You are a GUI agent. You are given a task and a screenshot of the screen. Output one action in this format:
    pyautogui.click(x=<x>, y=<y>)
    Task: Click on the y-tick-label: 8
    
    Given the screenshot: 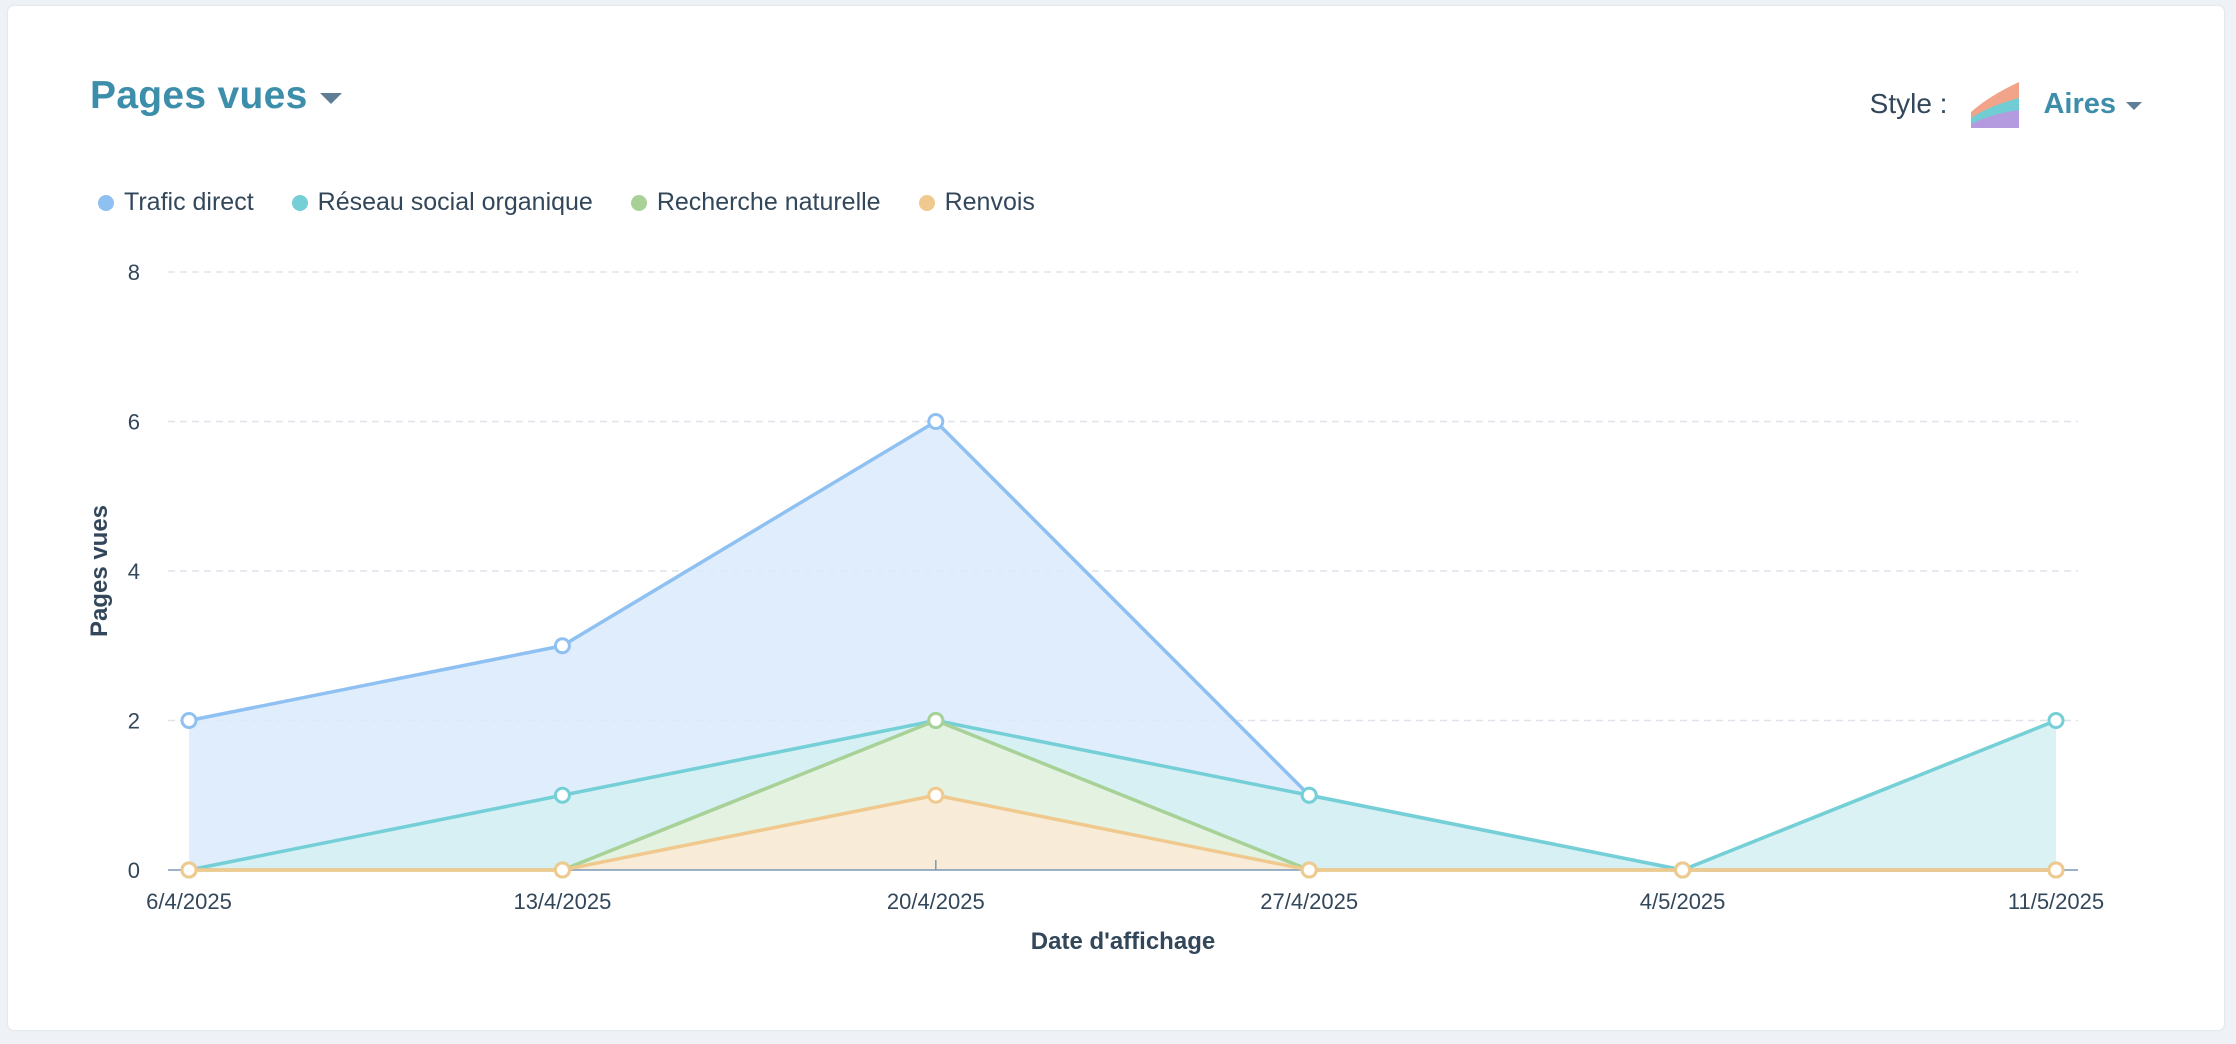 What is the action you would take?
    pyautogui.click(x=134, y=272)
    